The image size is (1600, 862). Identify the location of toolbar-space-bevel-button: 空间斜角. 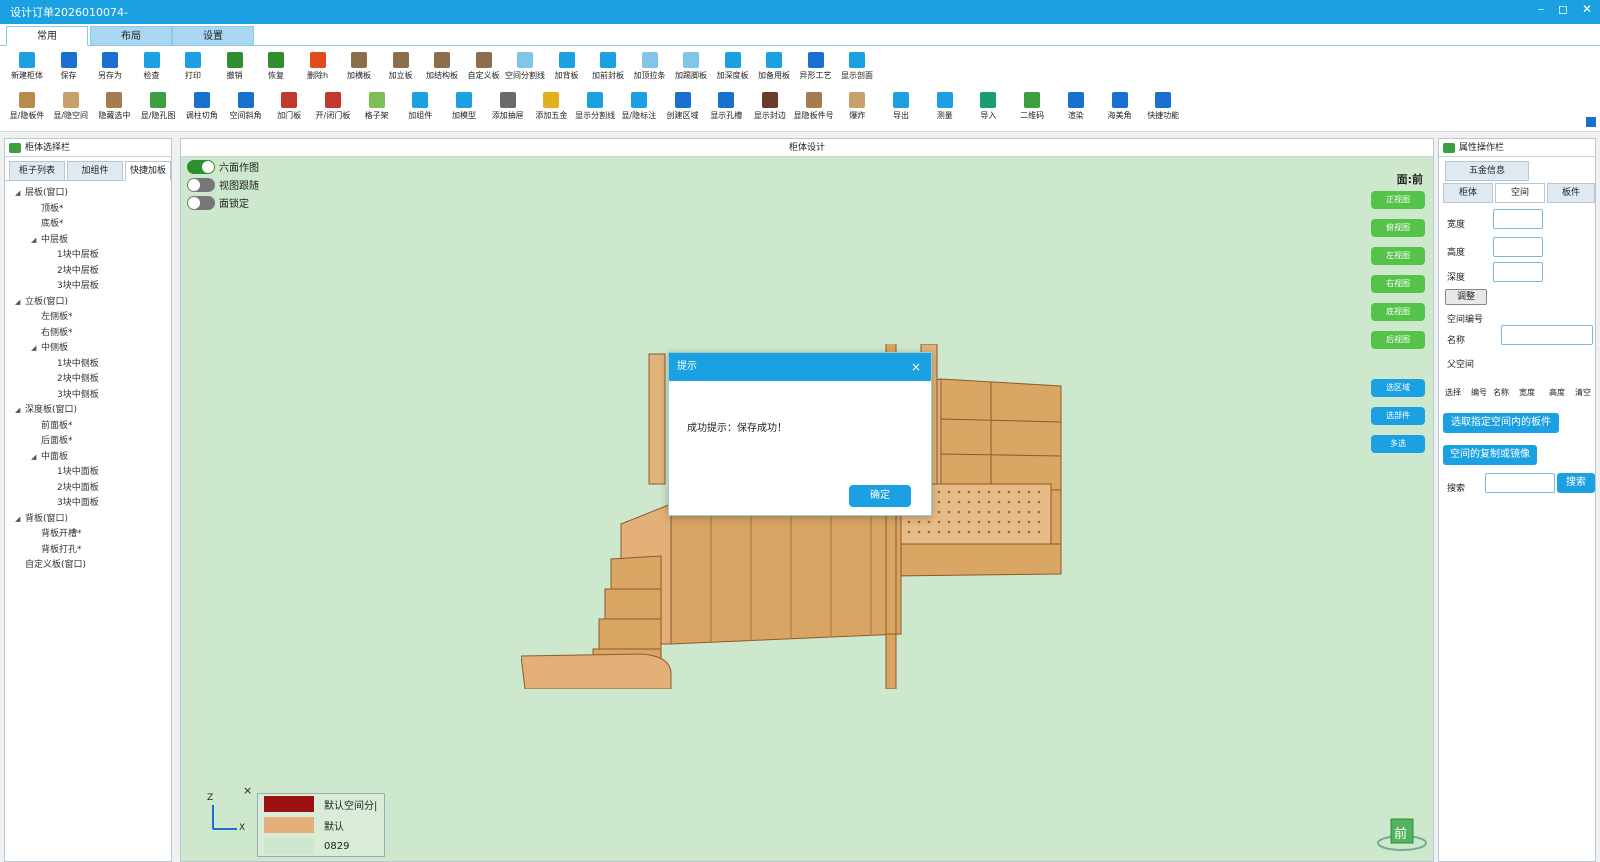
(246, 108).